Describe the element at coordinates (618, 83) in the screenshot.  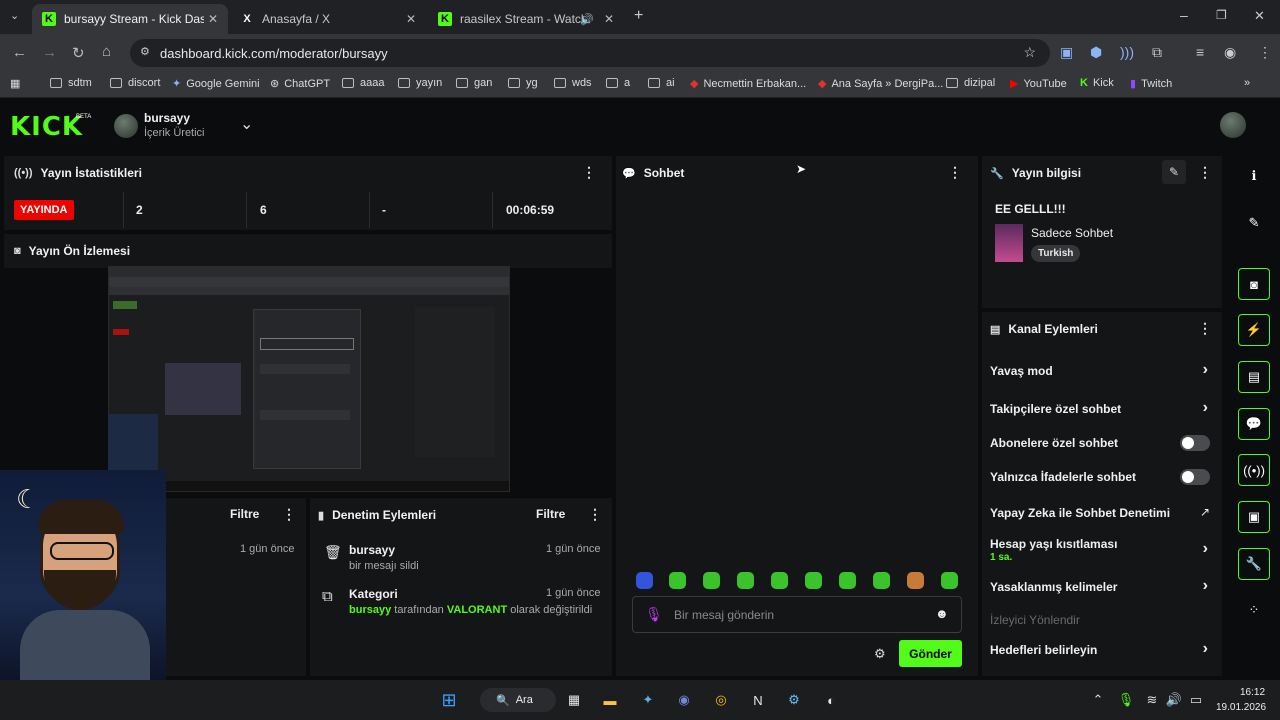
I see `bookmark-folder: a` at that location.